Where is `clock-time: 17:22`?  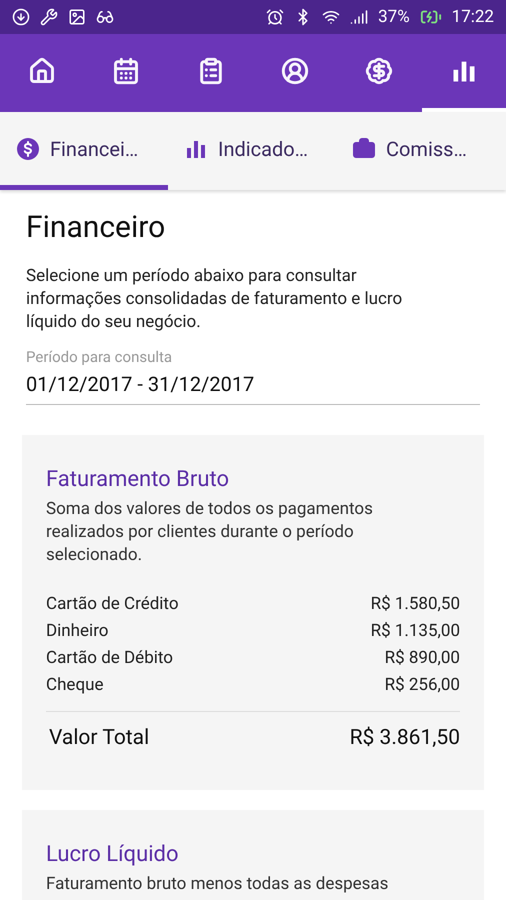 clock-time: 17:22 is located at coordinates (473, 17).